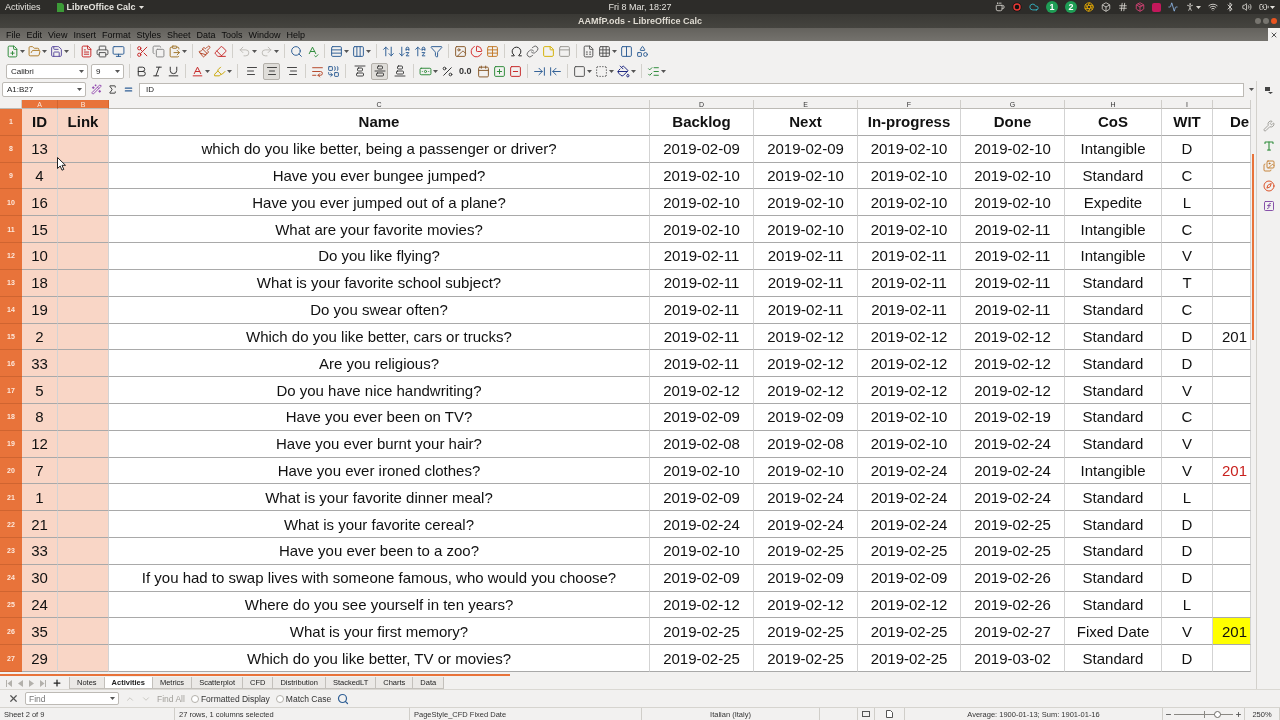 The width and height of the screenshot is (1280, 720). I want to click on close-document-button, so click(1274, 34).